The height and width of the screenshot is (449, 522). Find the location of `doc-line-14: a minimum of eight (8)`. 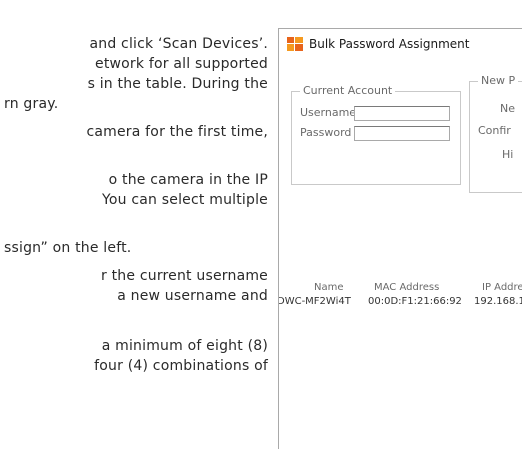

doc-line-14: a minimum of eight (8) is located at coordinates (184, 346).